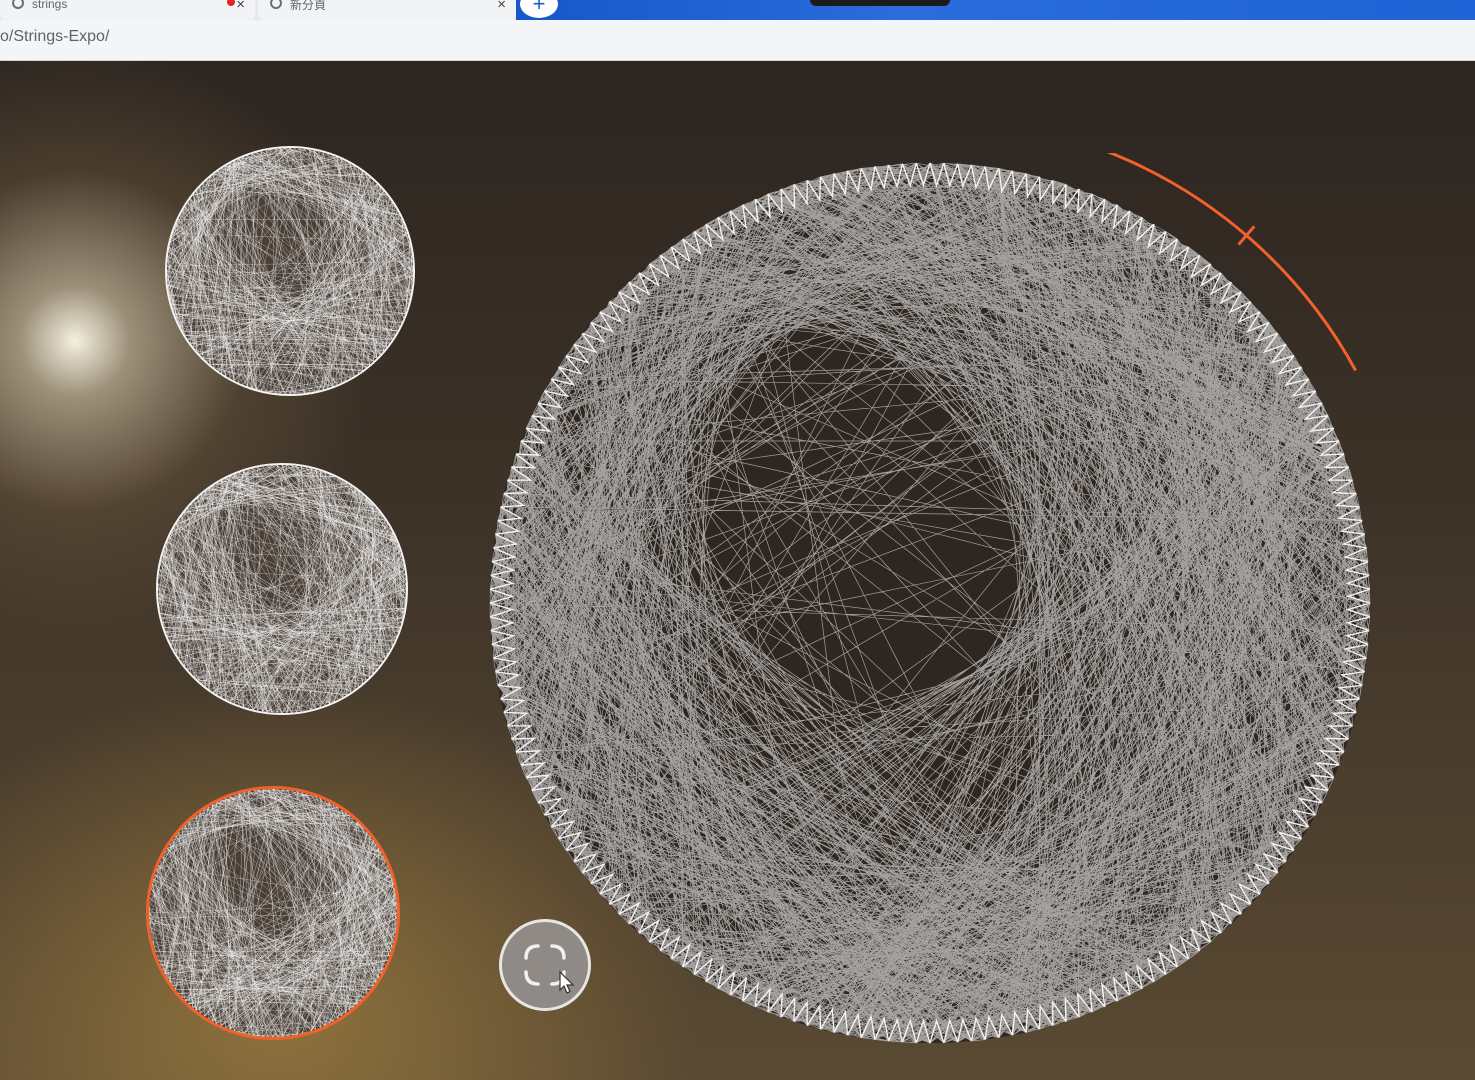 This screenshot has width=1475, height=1080. I want to click on string-art-thumbnail-3-selected, so click(273, 913).